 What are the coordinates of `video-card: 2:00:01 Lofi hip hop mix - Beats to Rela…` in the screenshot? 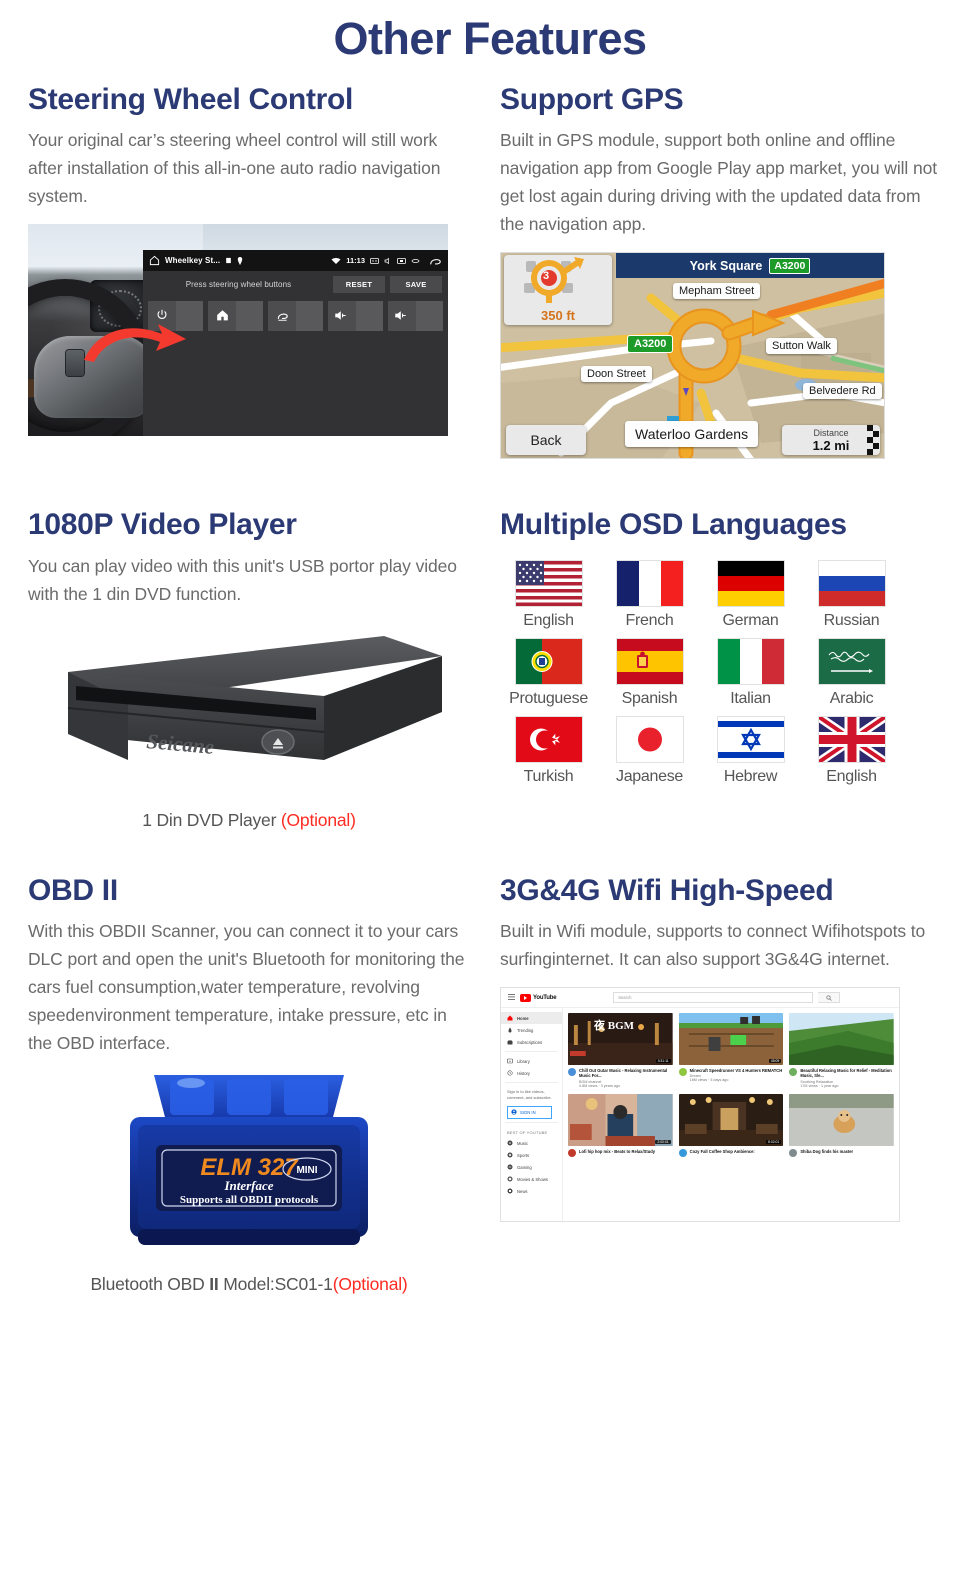 It's located at (620, 1125).